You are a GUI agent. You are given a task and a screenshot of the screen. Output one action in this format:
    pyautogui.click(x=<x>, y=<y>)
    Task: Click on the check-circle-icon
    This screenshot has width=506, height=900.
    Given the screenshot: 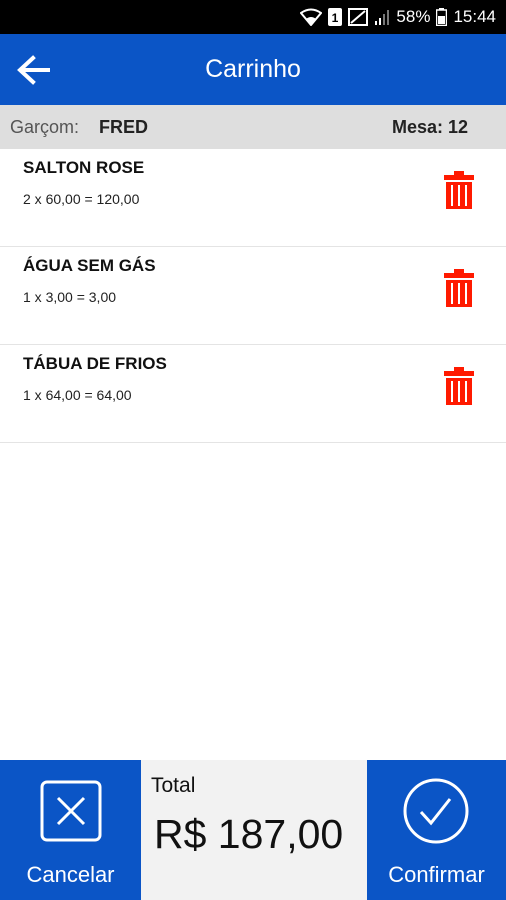 What is the action you would take?
    pyautogui.click(x=436, y=811)
    